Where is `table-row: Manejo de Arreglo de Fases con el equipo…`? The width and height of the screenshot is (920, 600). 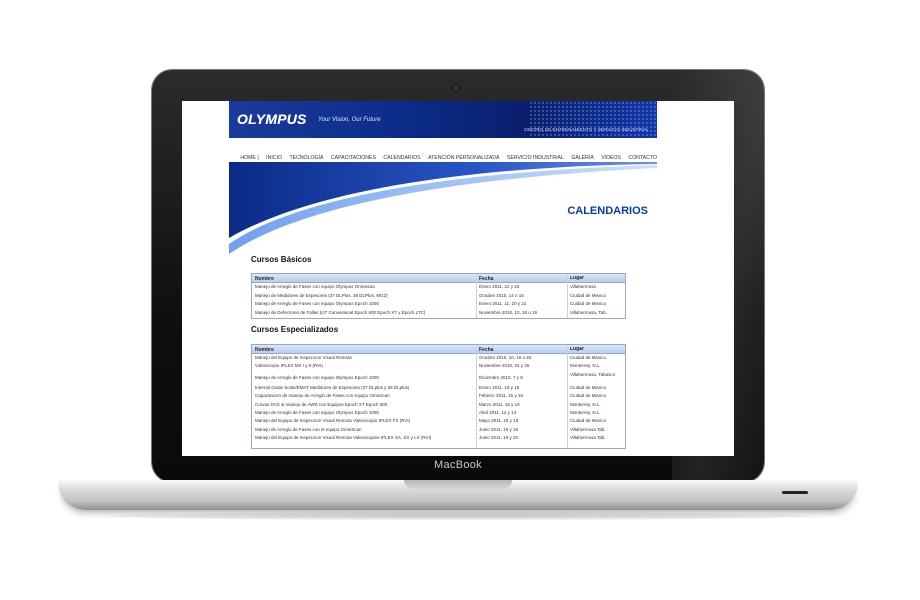
table-row: Manejo de Arreglo de Fases con el equipo… is located at coordinates (438, 430).